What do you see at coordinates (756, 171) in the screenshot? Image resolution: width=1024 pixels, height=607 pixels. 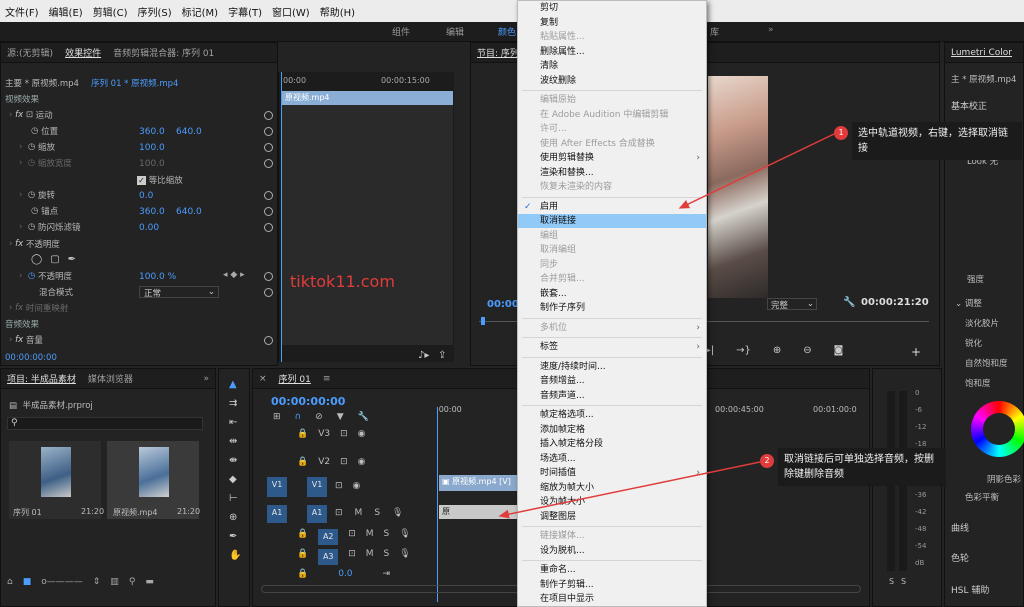 I see `annotation-1-arrow` at bounding box center [756, 171].